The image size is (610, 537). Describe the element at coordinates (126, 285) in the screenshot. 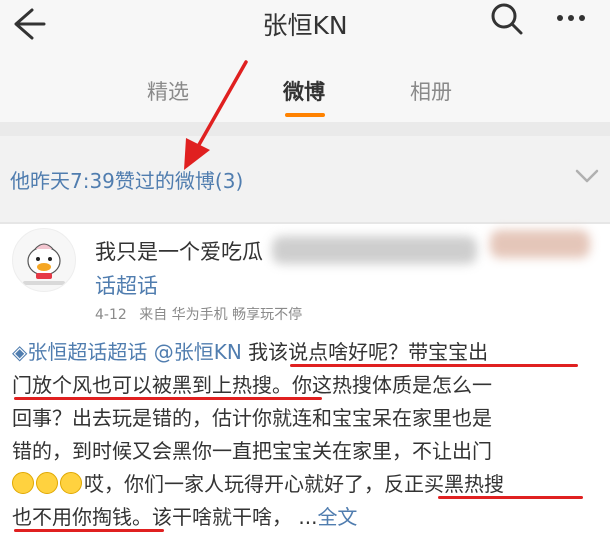

I see `topic-link: 话超话` at that location.